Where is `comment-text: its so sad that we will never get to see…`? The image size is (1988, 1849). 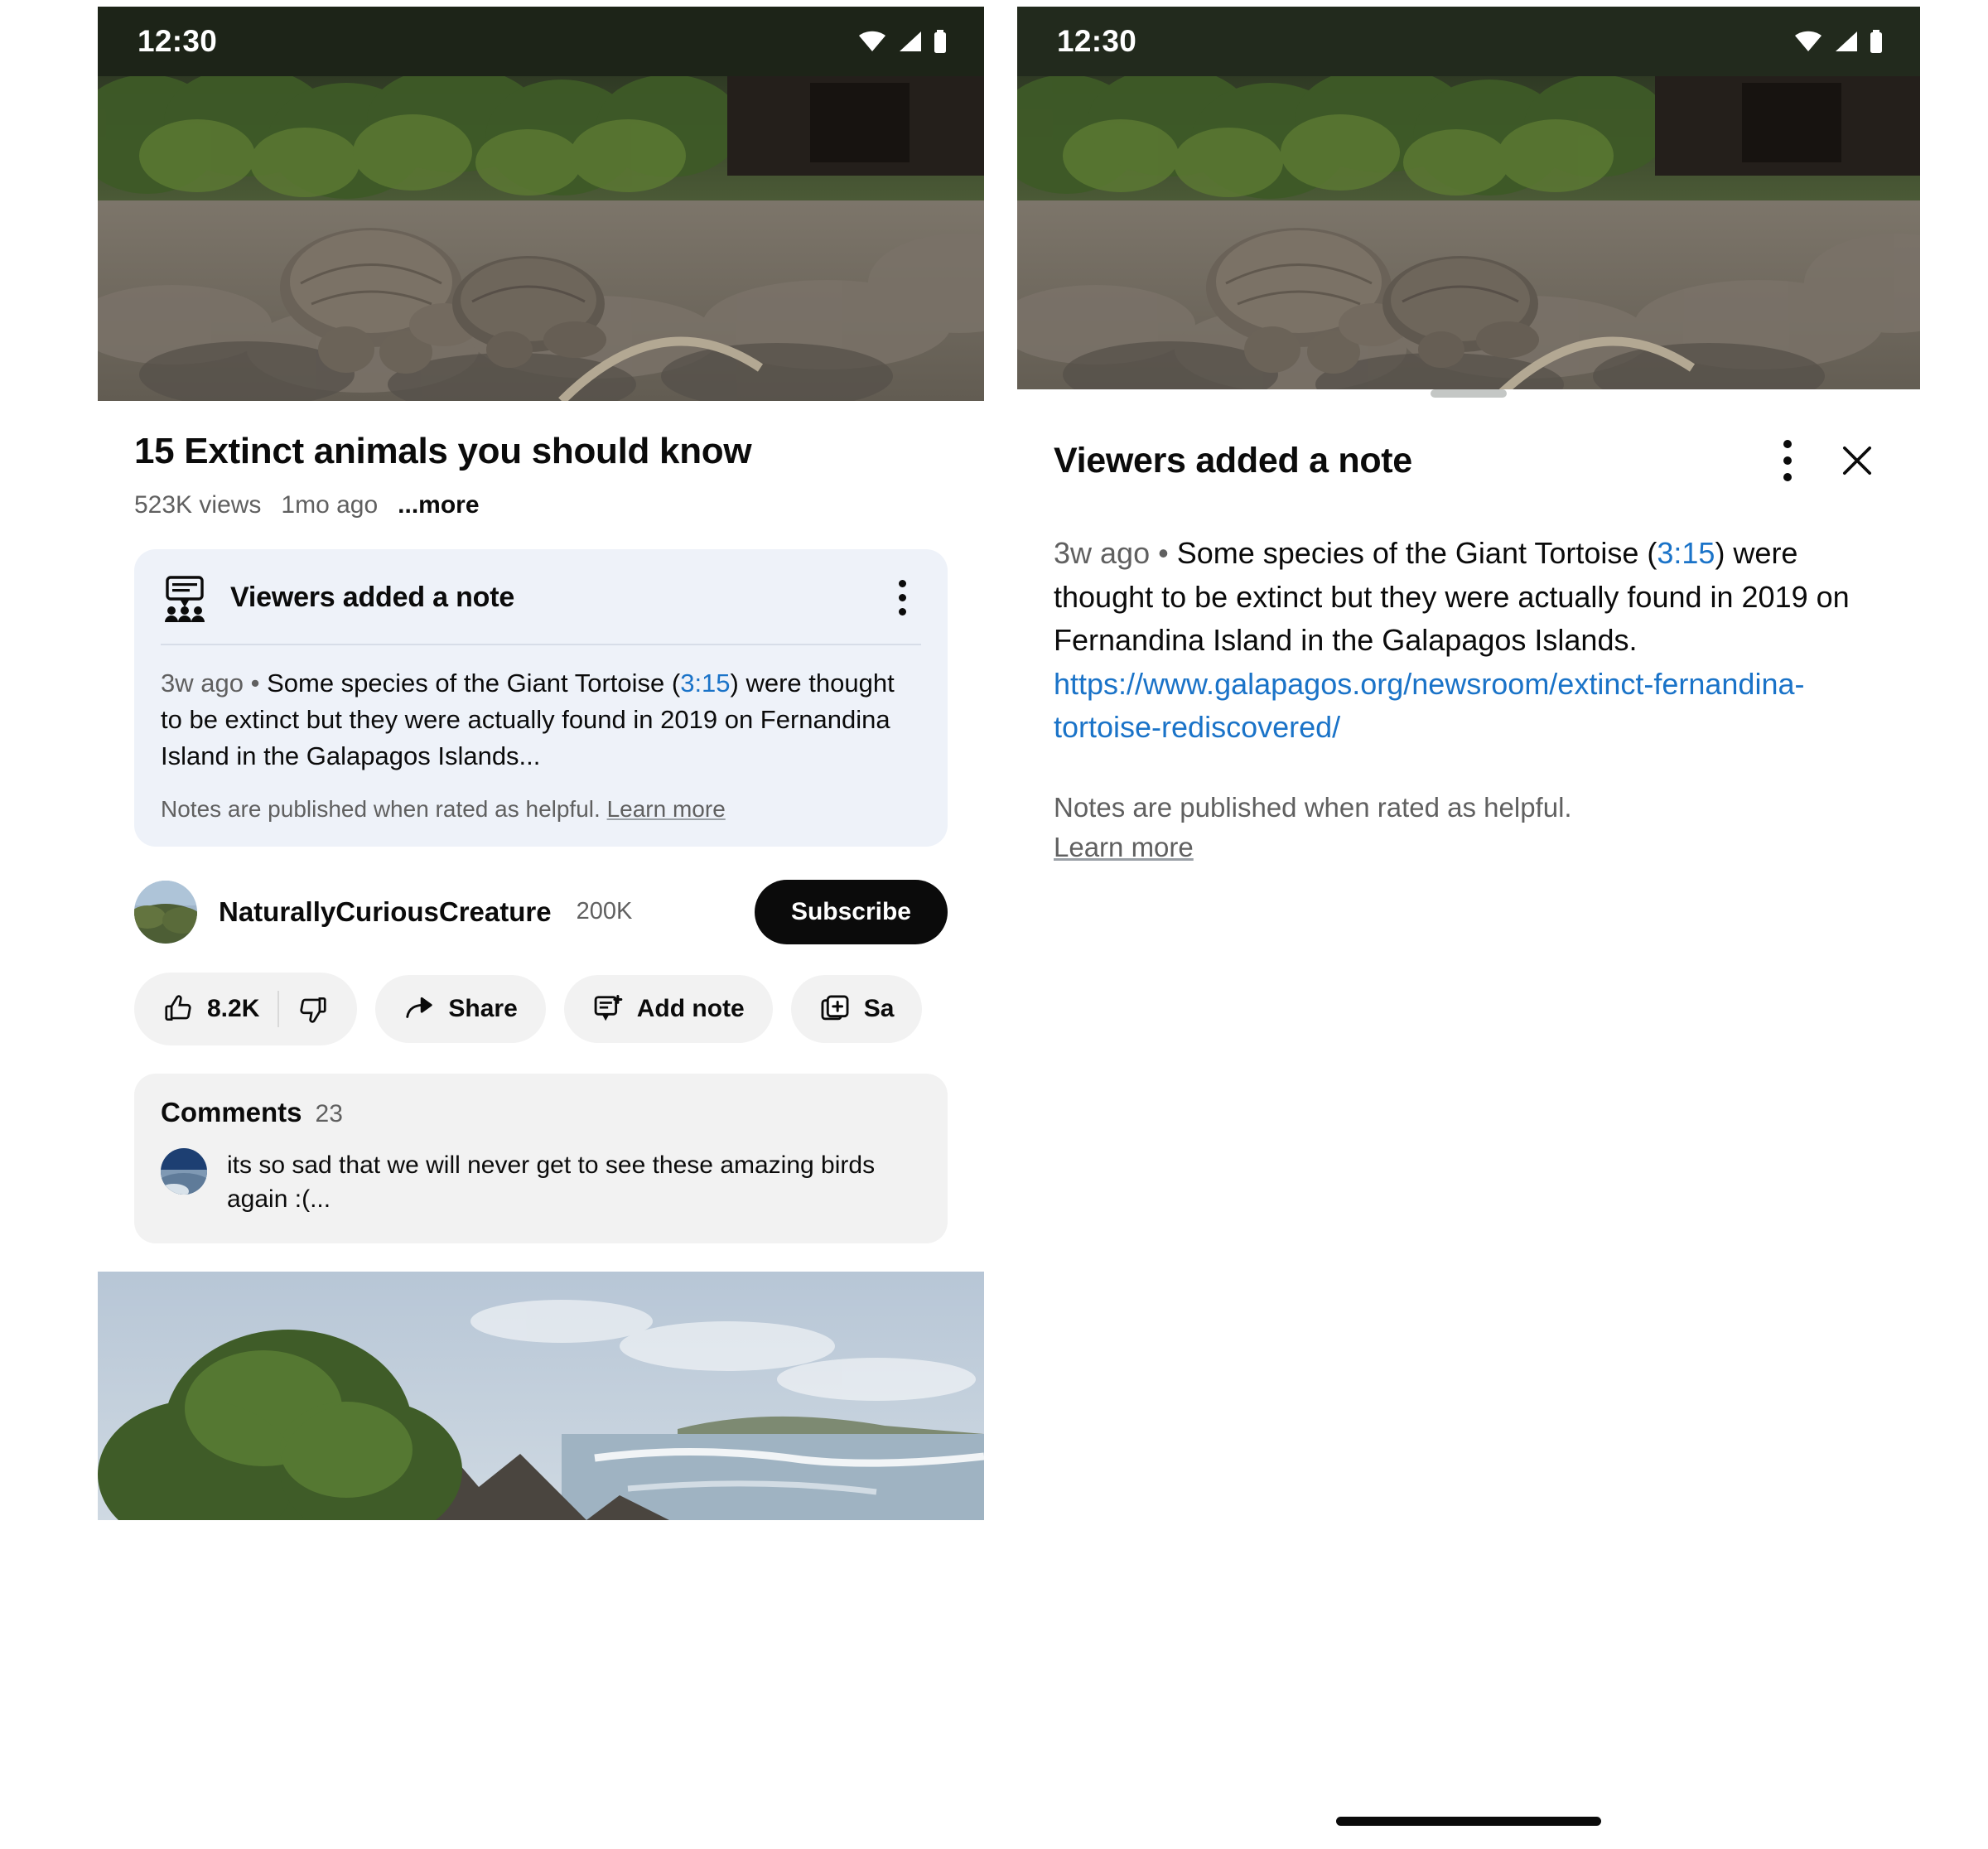 comment-text: its so sad that we will never get to see… is located at coordinates (551, 1182).